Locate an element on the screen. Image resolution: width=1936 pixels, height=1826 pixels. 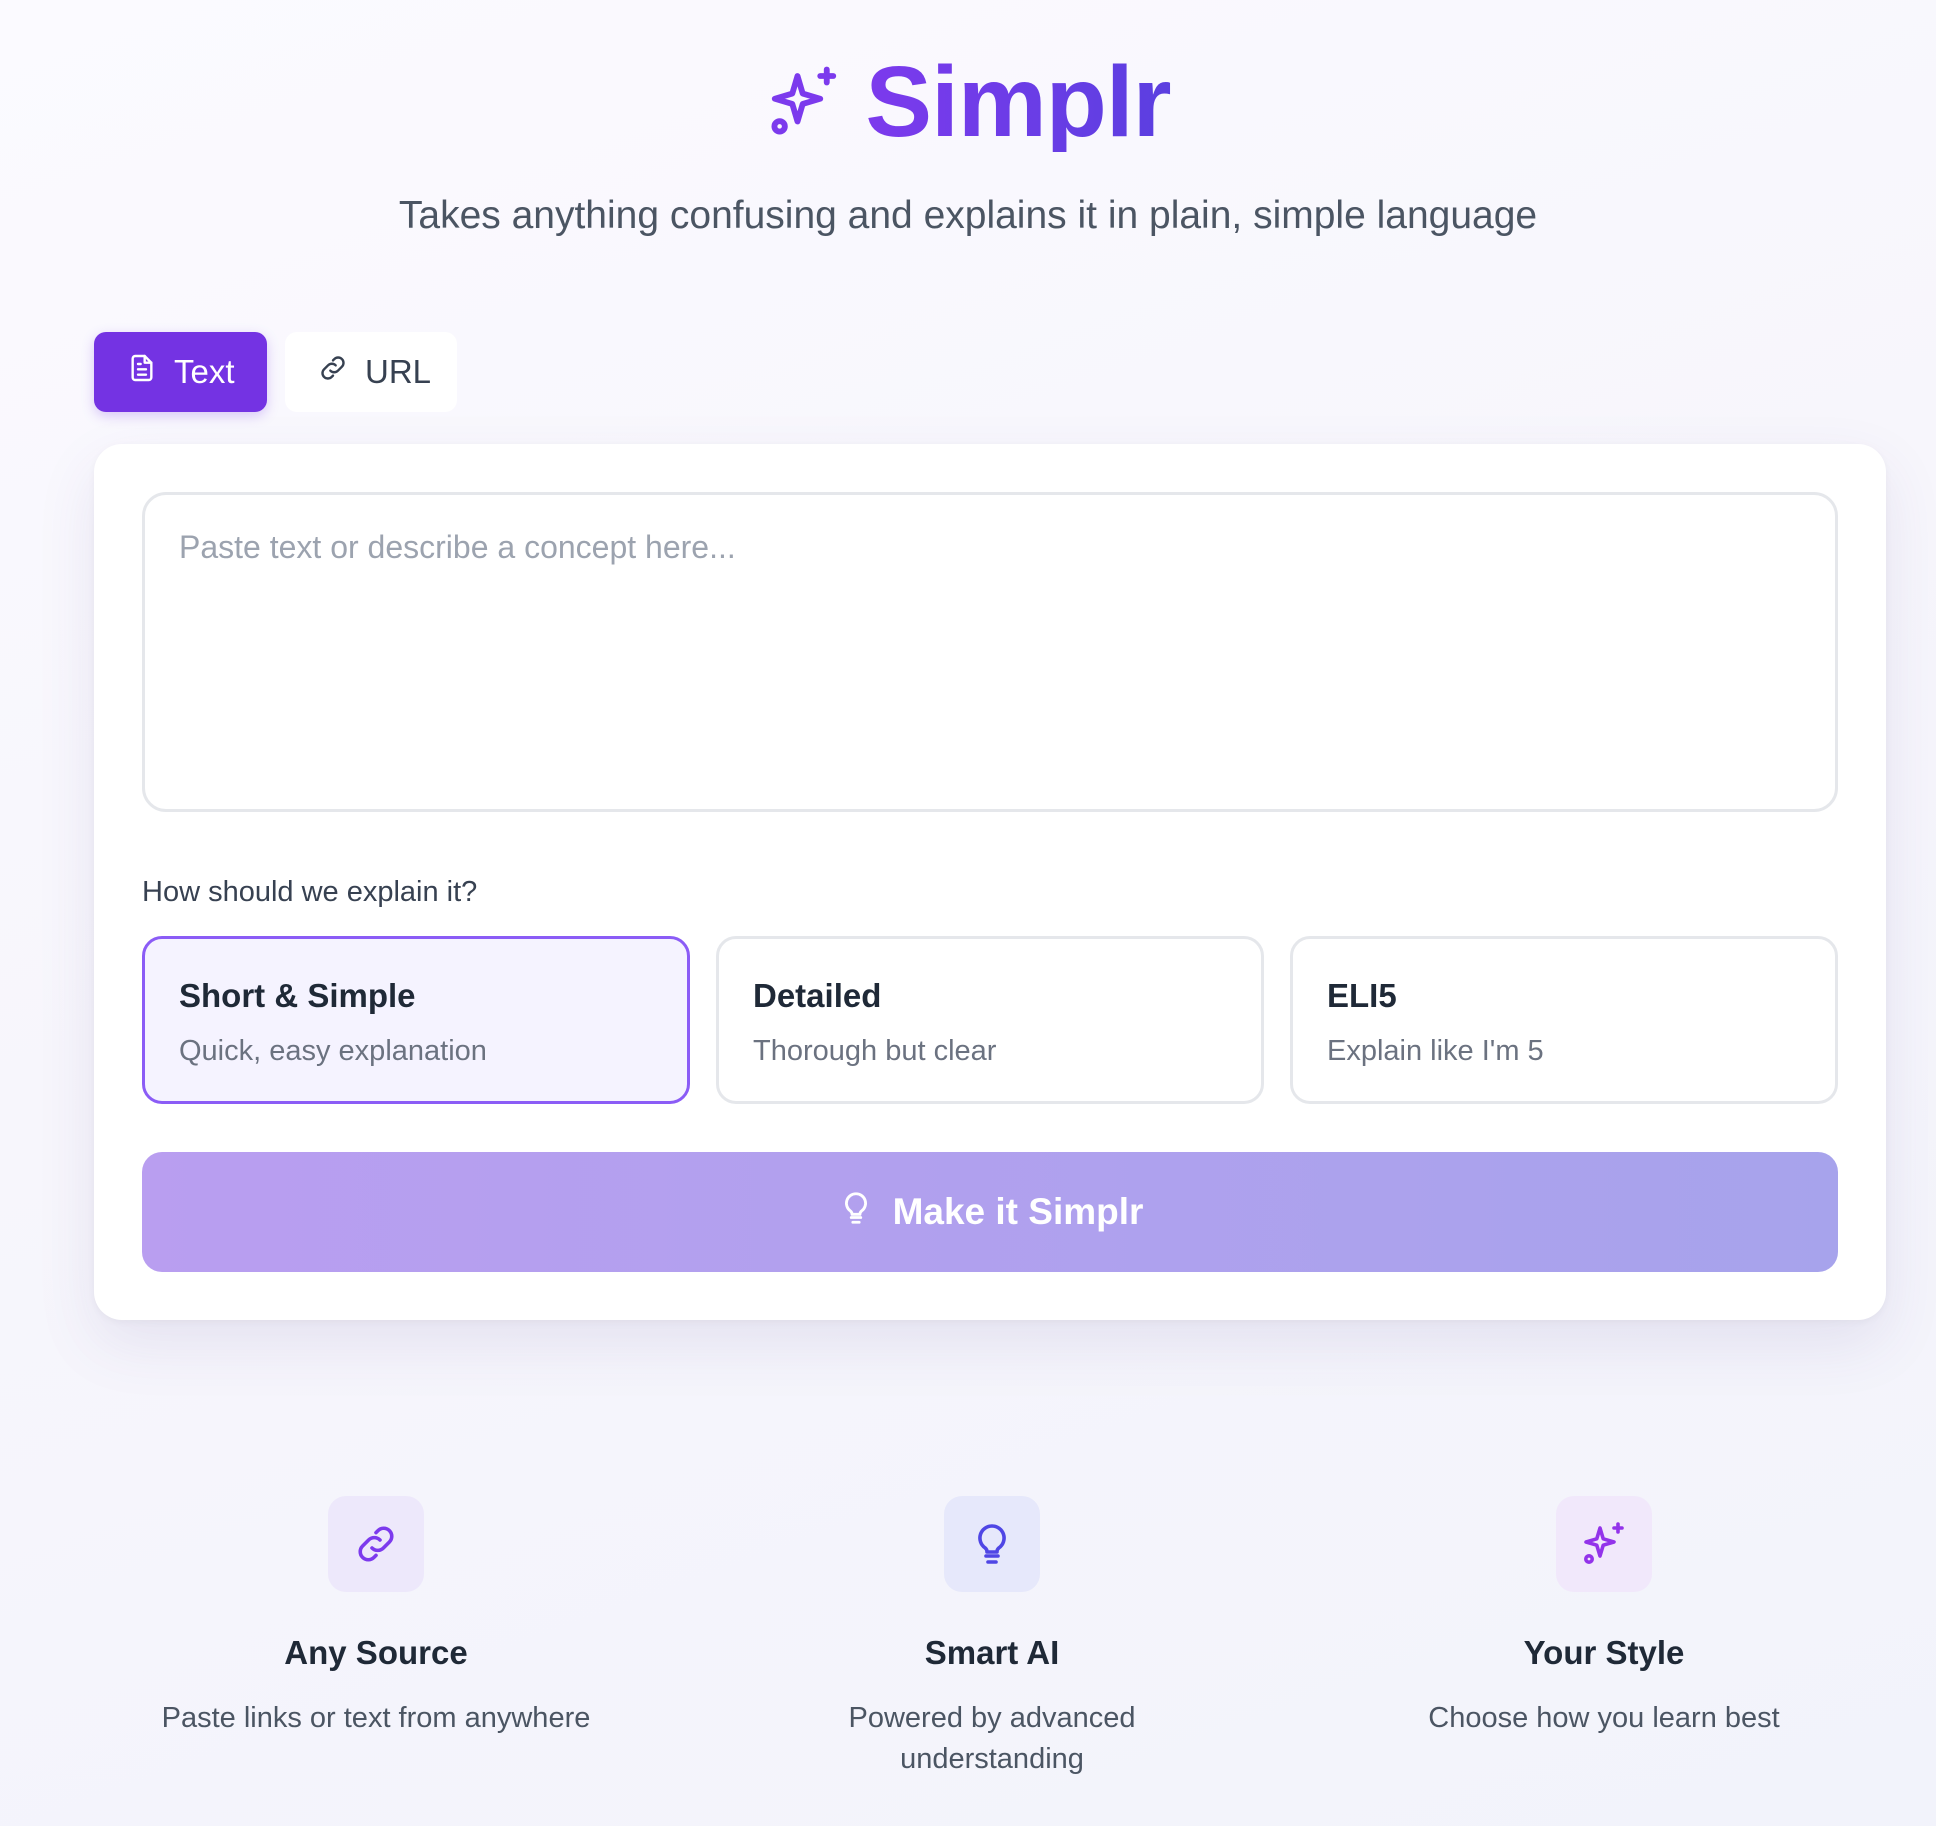
feature-desc: Powered by advanced understanding is located at coordinates (992, 1738).